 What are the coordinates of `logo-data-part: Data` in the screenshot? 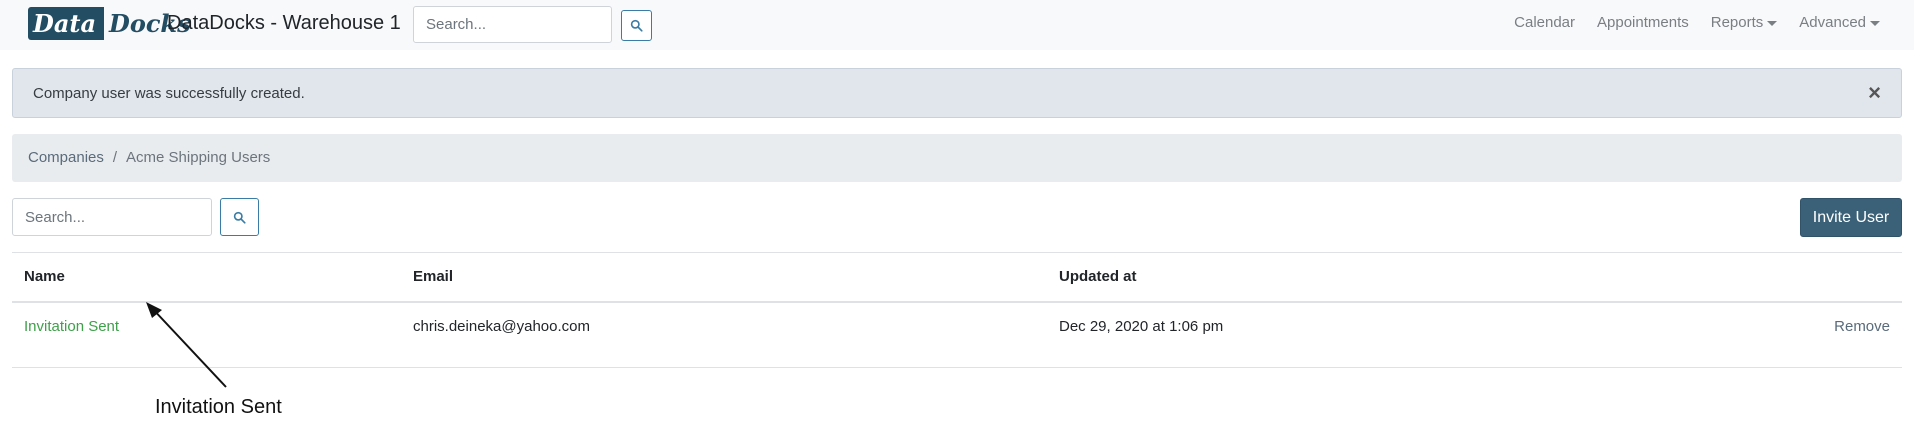 It's located at (66, 23).